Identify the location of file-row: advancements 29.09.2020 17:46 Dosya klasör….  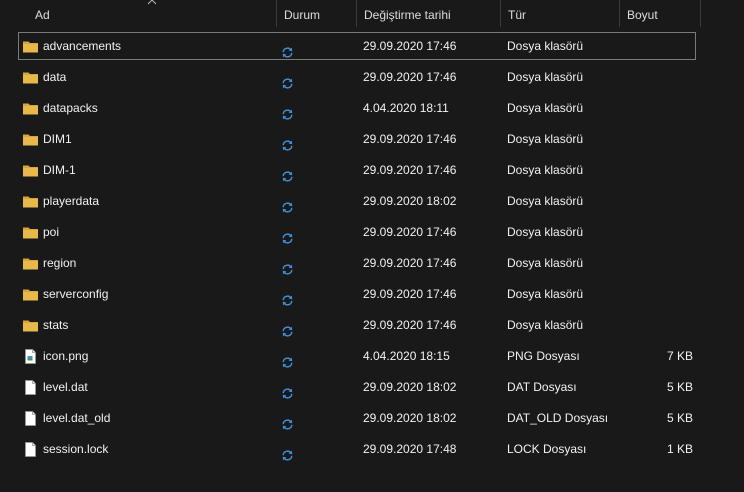
(372, 46).